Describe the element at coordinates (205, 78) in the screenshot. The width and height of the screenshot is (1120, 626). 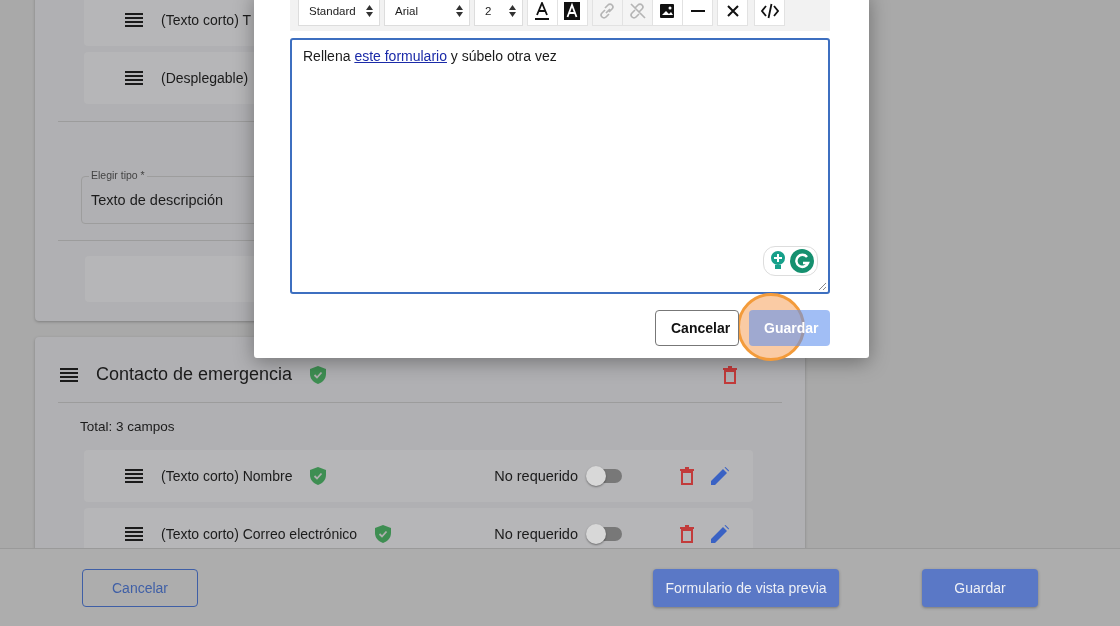
I see `field-label: (Desplegable)` at that location.